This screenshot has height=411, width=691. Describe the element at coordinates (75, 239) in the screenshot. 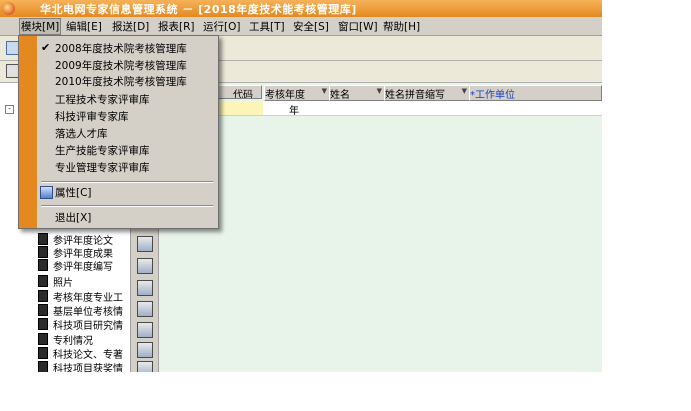

I see `tree-item: 参评年度论文` at that location.